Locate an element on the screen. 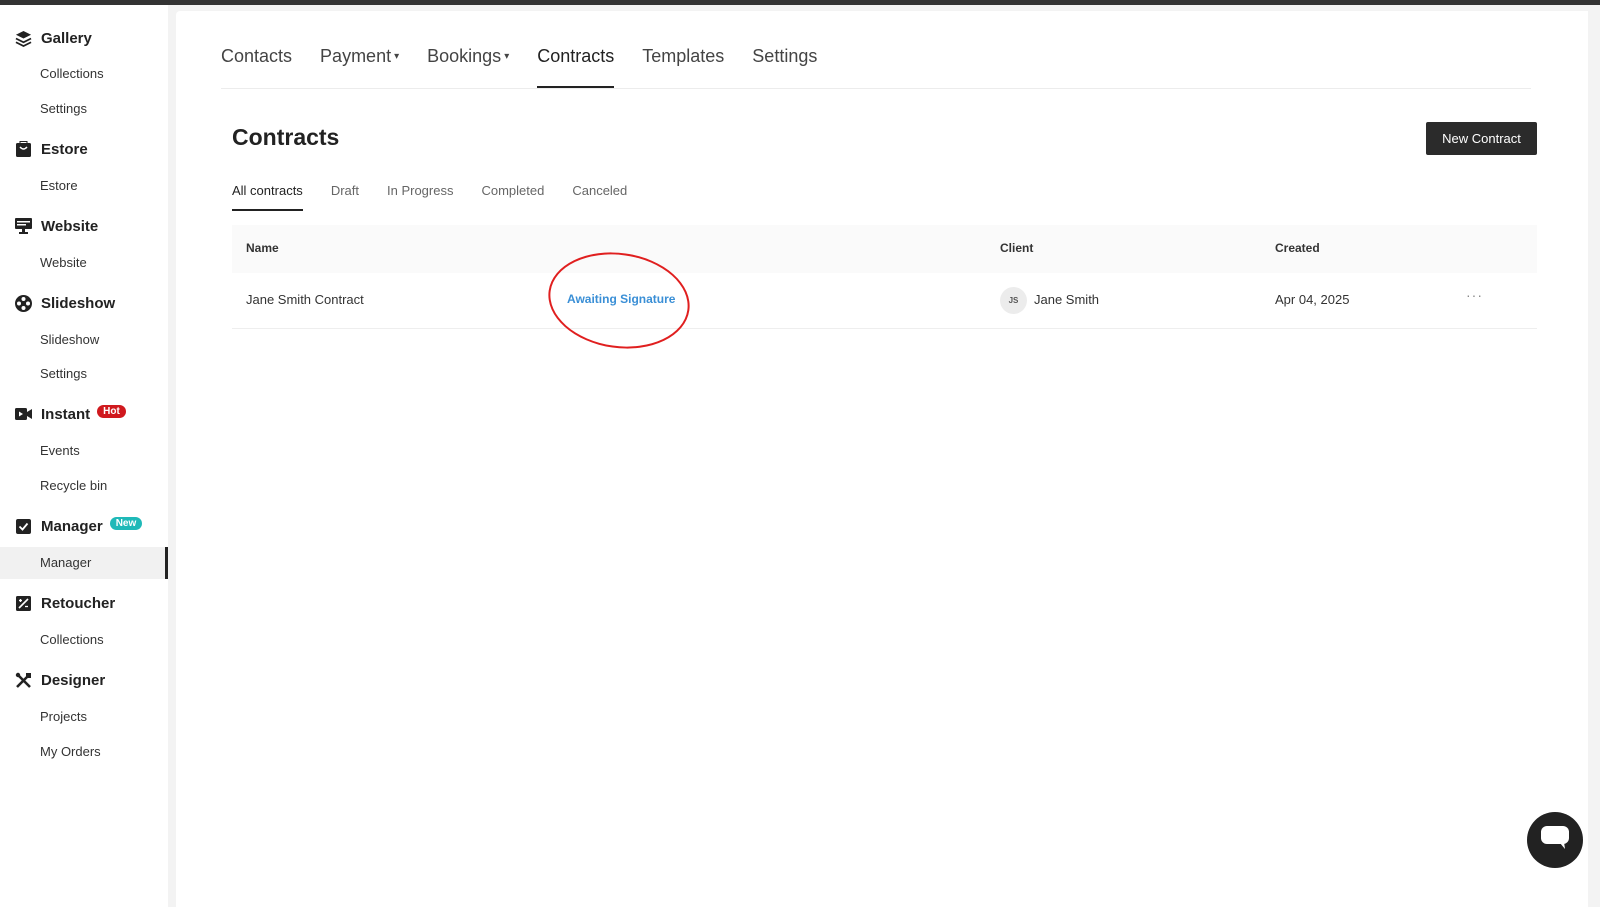  sidebar-section-title: Slideshow is located at coordinates (78, 303).